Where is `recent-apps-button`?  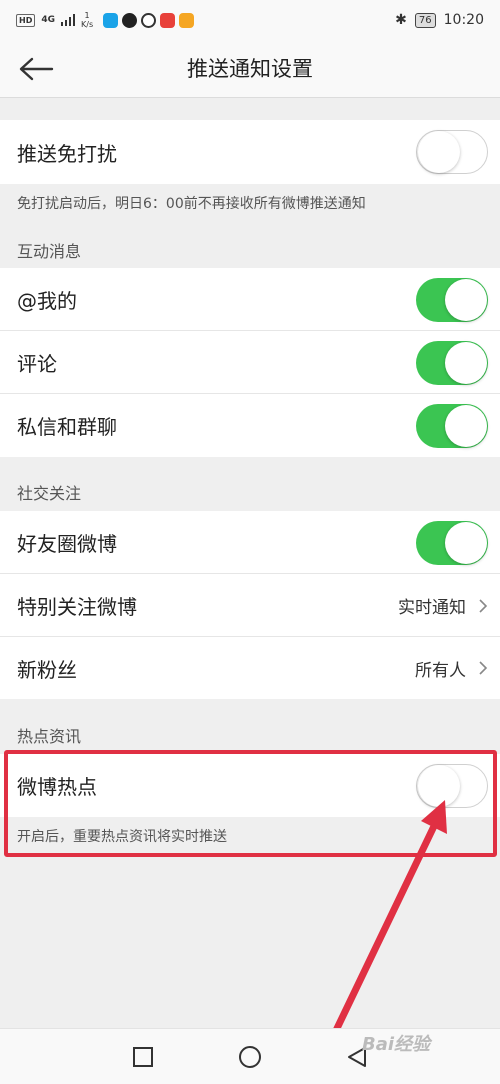
recent-apps-button is located at coordinates (143, 1057).